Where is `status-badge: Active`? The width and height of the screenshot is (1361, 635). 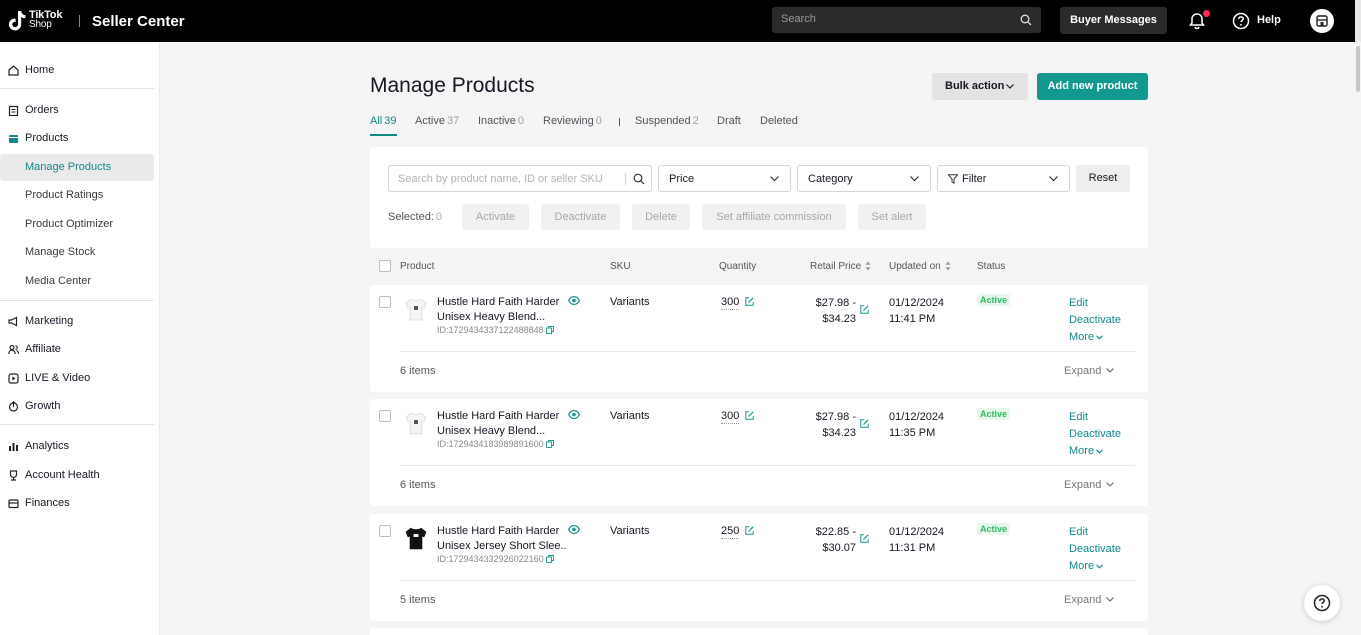 status-badge: Active is located at coordinates (994, 414).